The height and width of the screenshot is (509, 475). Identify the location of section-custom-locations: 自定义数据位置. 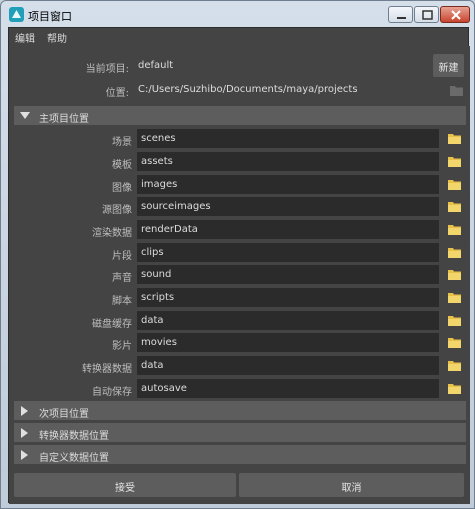
(240, 454).